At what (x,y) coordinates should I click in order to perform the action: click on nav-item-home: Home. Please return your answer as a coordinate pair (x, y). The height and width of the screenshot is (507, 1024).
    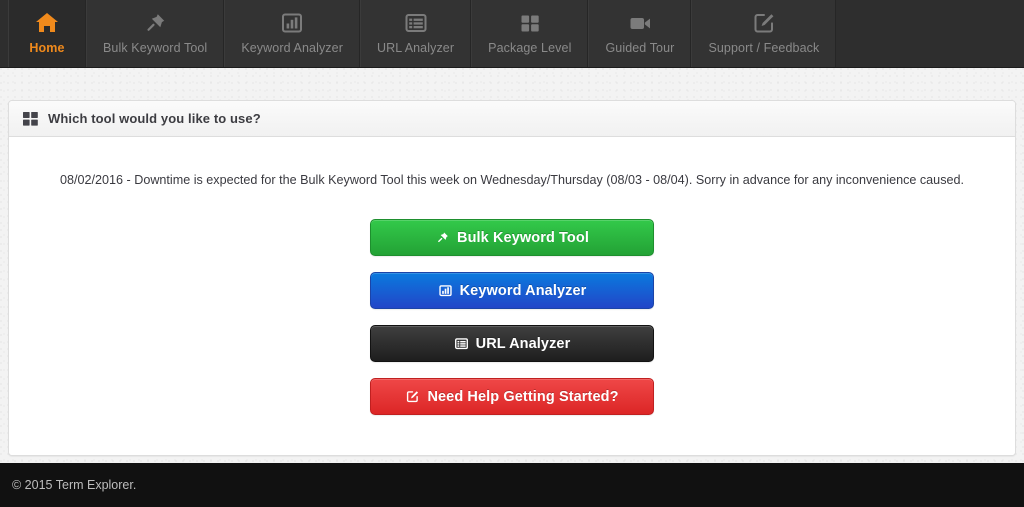
    Looking at the image, I should click on (47, 33).